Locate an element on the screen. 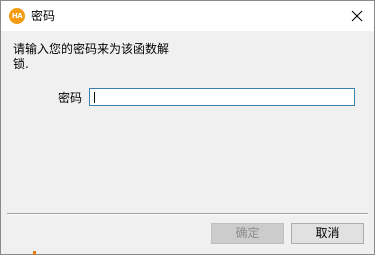 The image size is (375, 255). background-edge-marker is located at coordinates (34, 253).